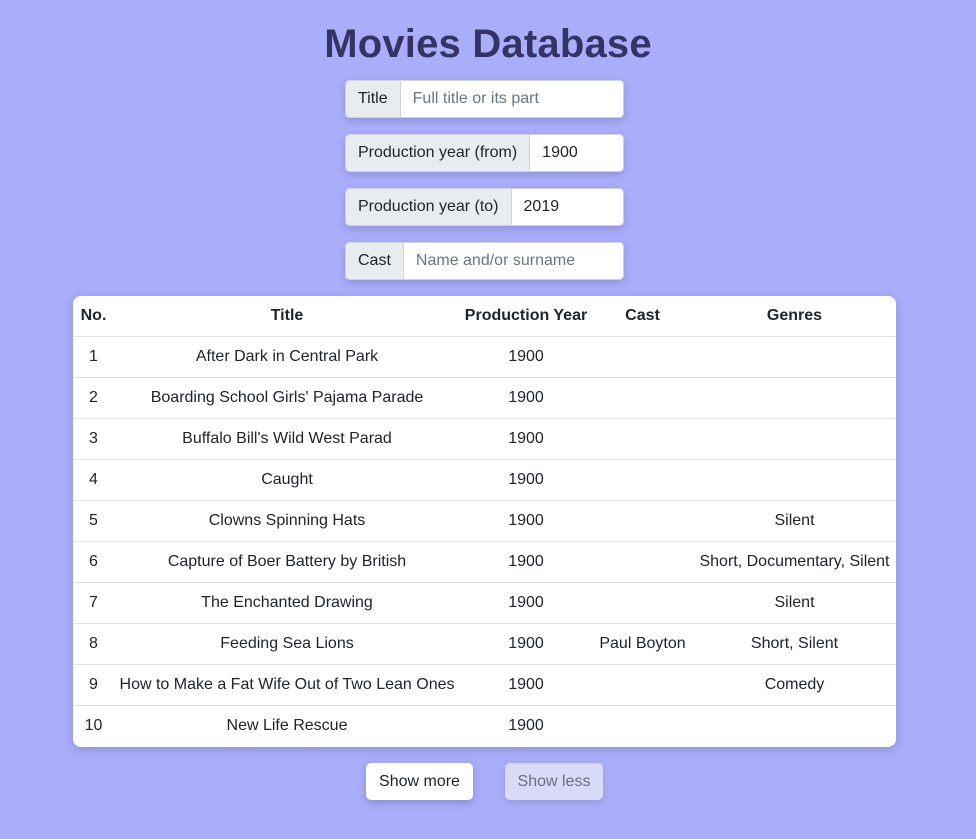  I want to click on cell-no: 2, so click(93, 398).